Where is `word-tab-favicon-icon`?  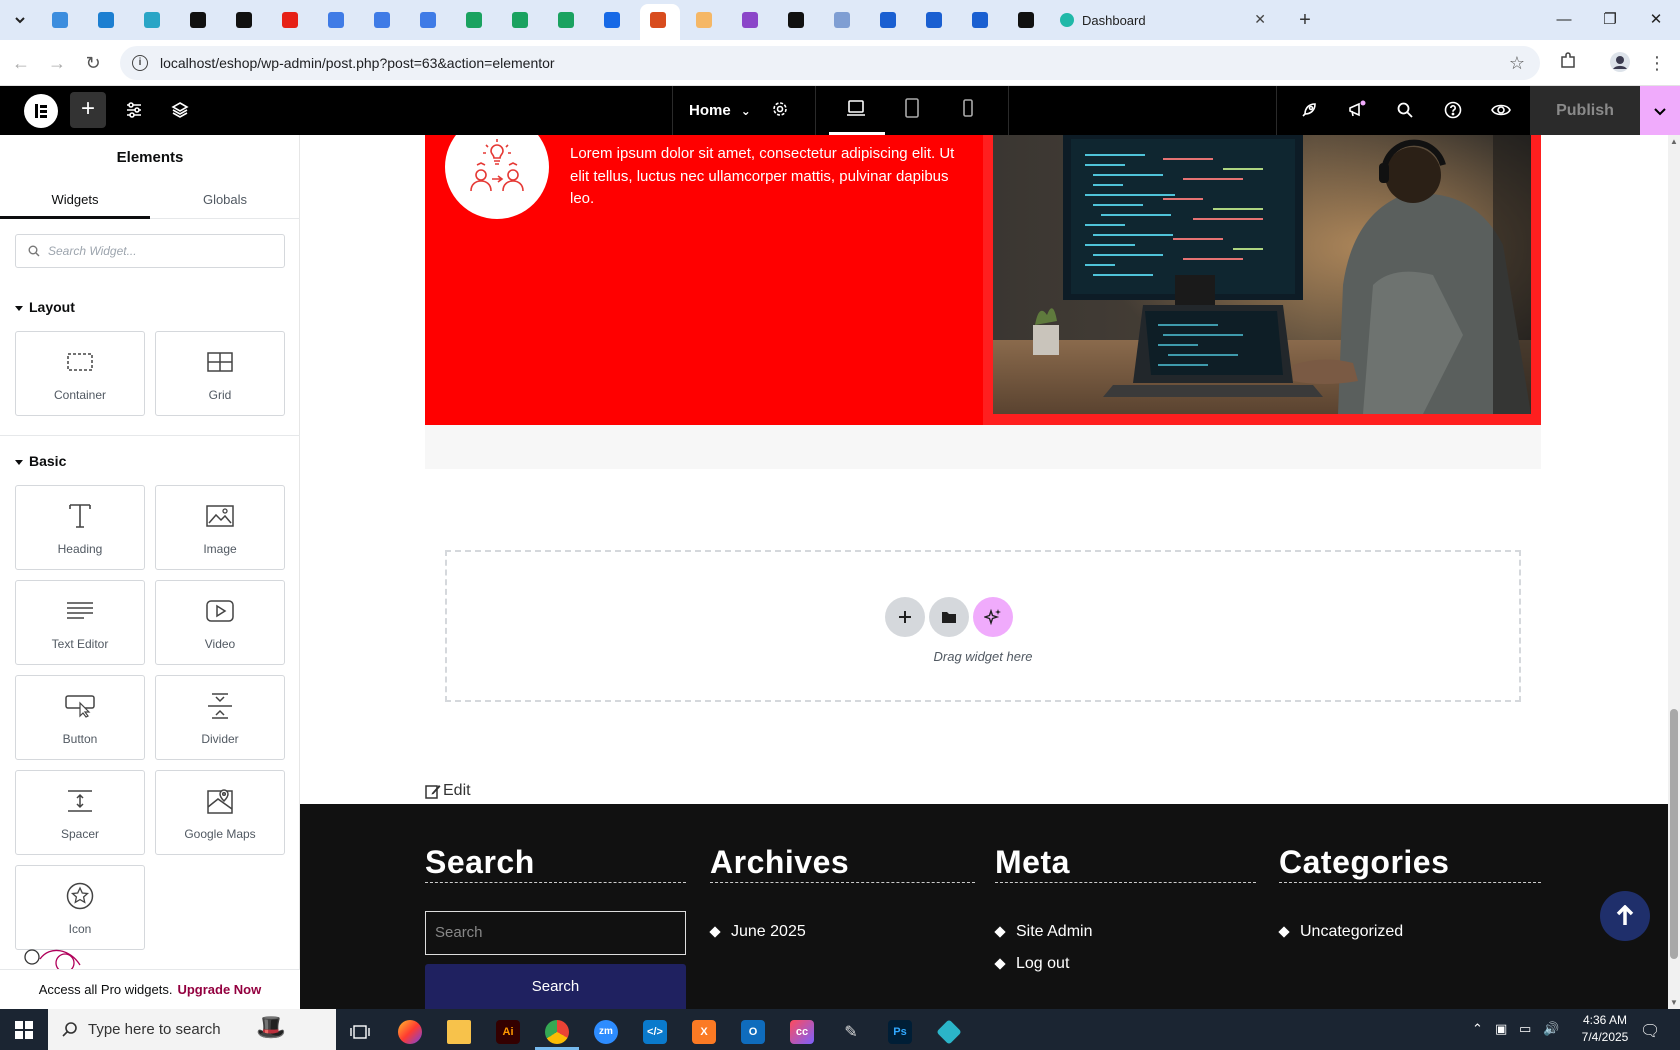
word-tab-favicon-icon is located at coordinates (612, 20).